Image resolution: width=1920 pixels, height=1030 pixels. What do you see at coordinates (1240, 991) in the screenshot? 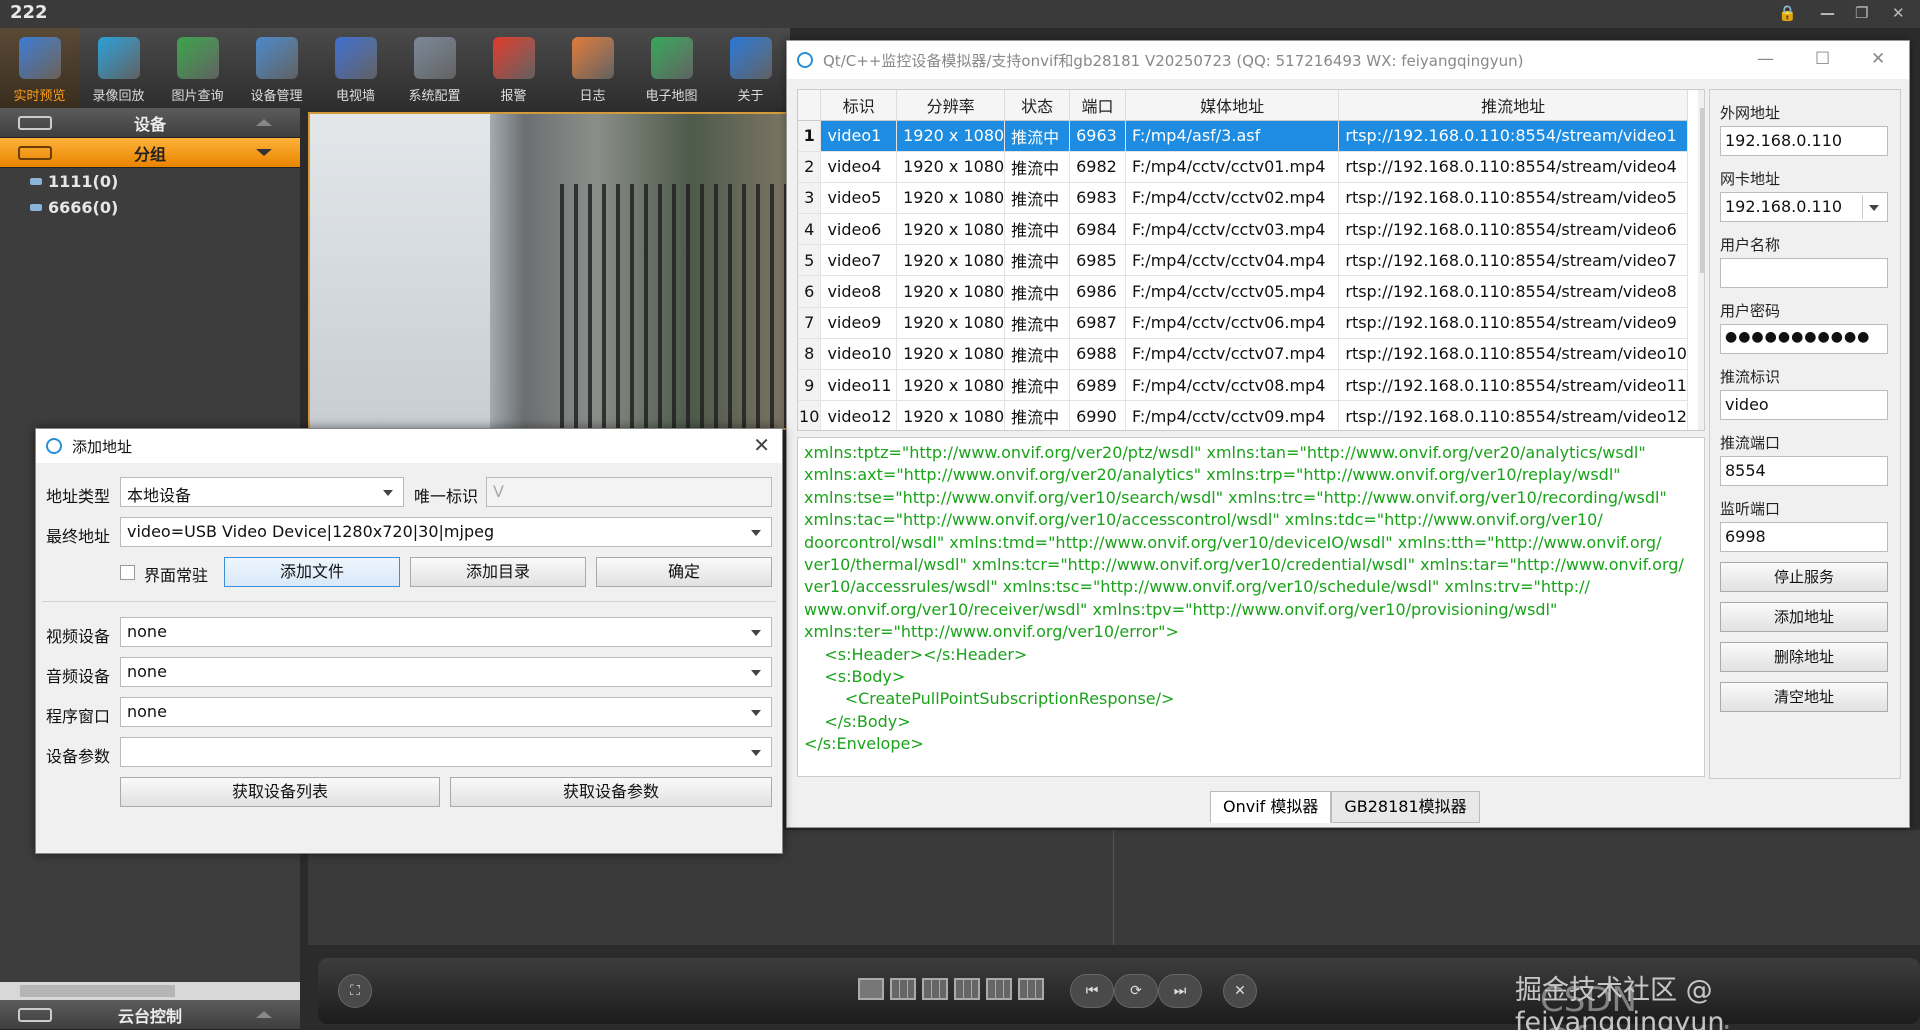
I see `close-all-icon: ✕` at bounding box center [1240, 991].